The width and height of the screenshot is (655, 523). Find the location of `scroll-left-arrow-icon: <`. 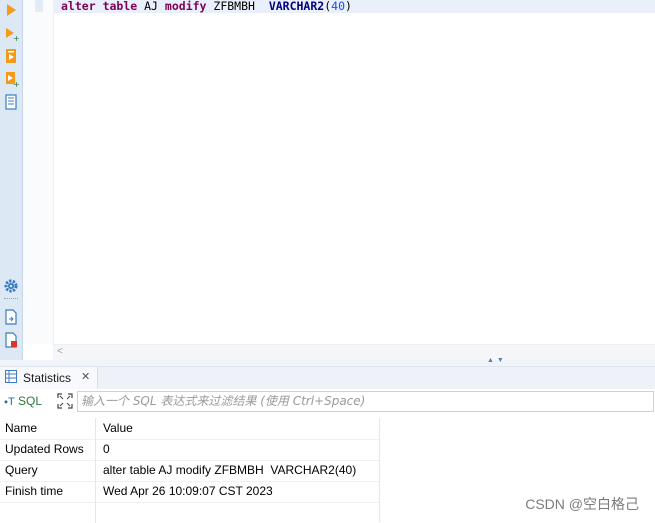

scroll-left-arrow-icon: < is located at coordinates (60, 351).